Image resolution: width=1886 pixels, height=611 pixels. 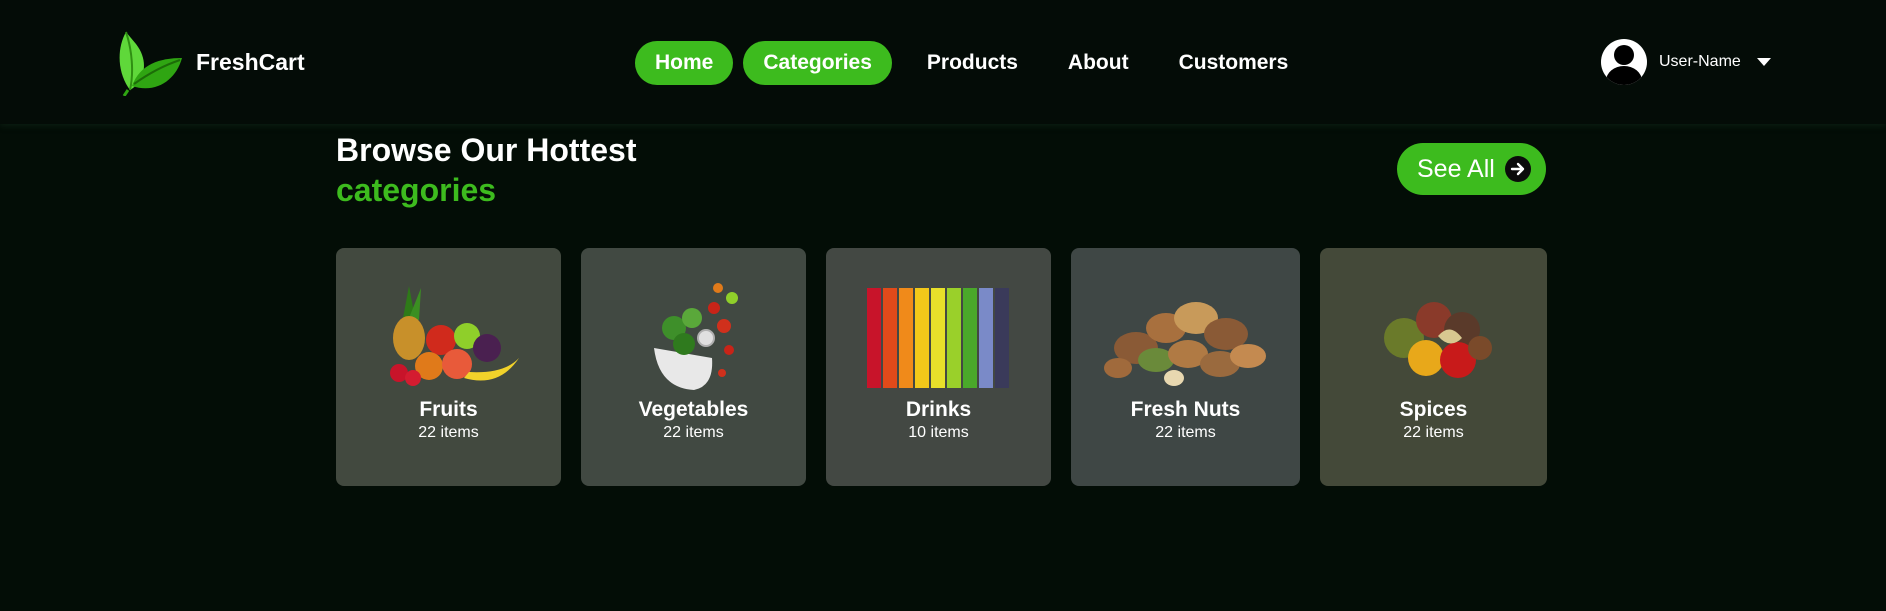 I want to click on arrow-right-circle-icon, so click(x=1517, y=169).